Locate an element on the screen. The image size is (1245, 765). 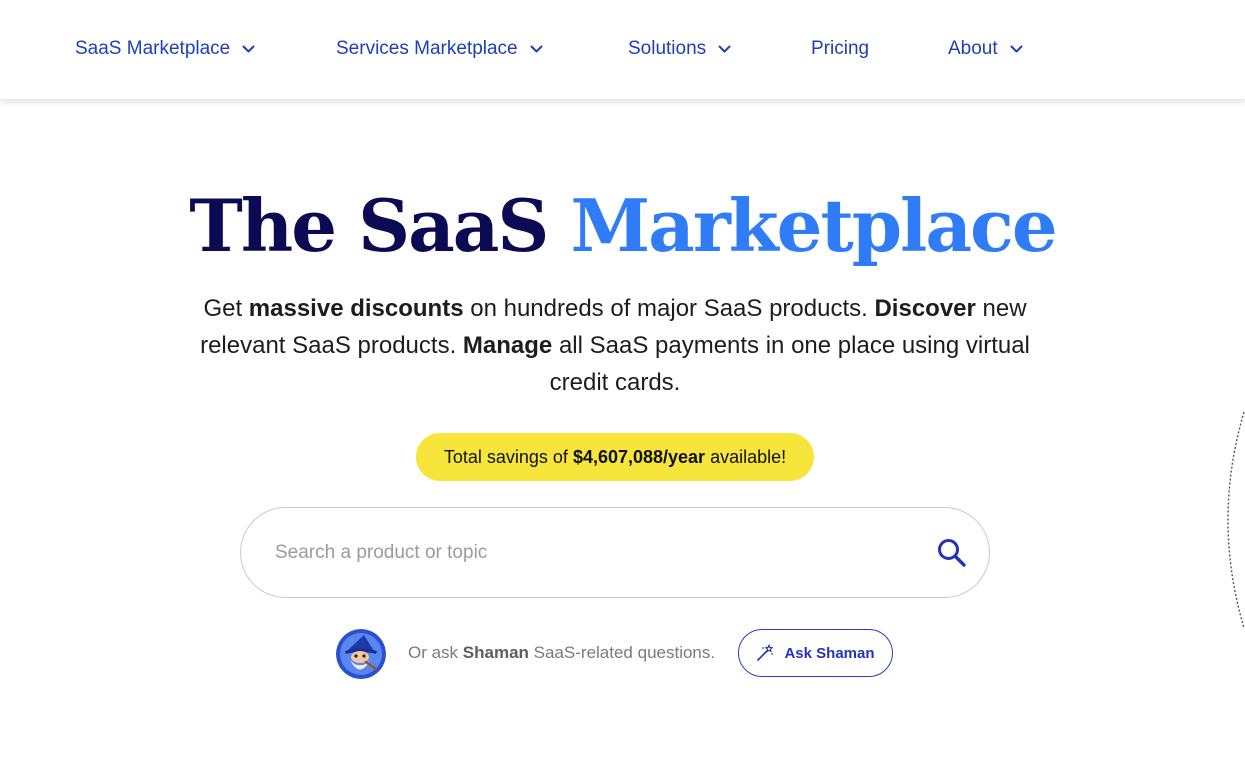
search-icon is located at coordinates (952, 553).